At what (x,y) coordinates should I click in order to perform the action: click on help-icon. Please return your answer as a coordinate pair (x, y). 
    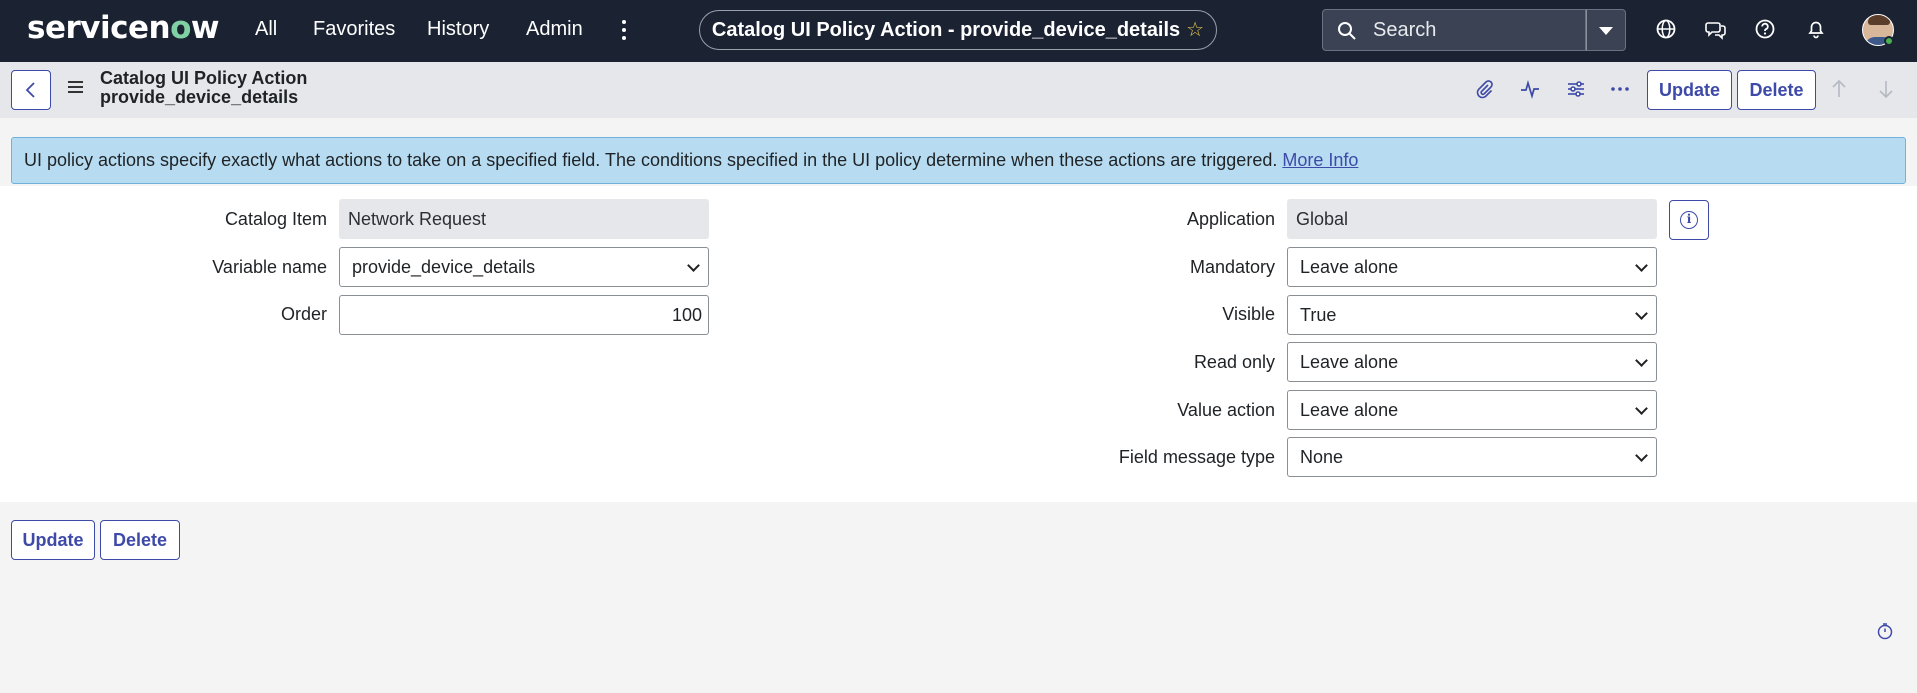
    Looking at the image, I should click on (1766, 30).